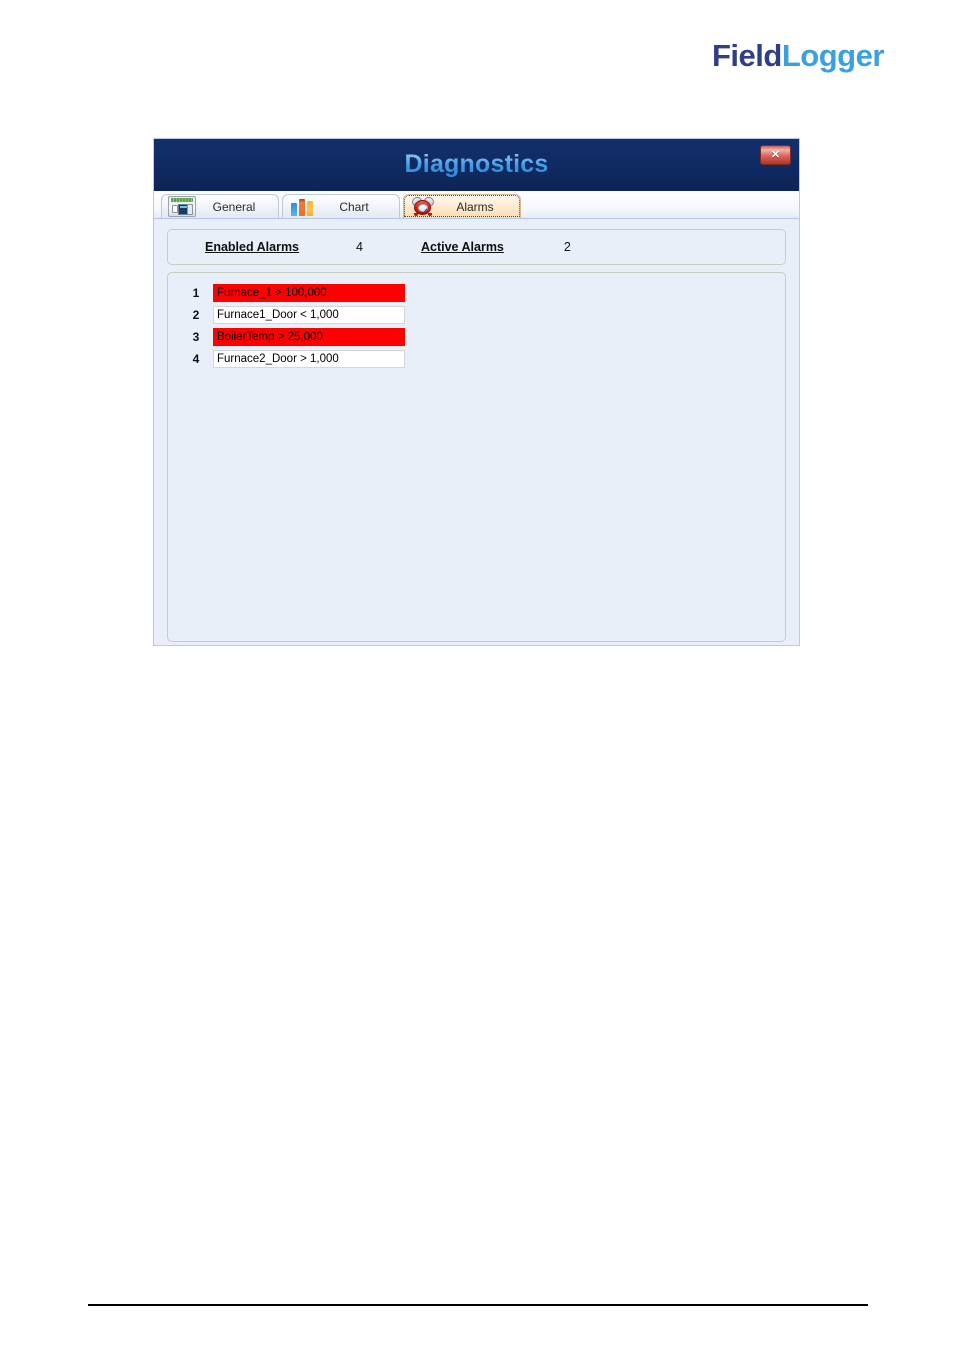  Describe the element at coordinates (196, 337) in the screenshot. I see `alarm-index: 3` at that location.